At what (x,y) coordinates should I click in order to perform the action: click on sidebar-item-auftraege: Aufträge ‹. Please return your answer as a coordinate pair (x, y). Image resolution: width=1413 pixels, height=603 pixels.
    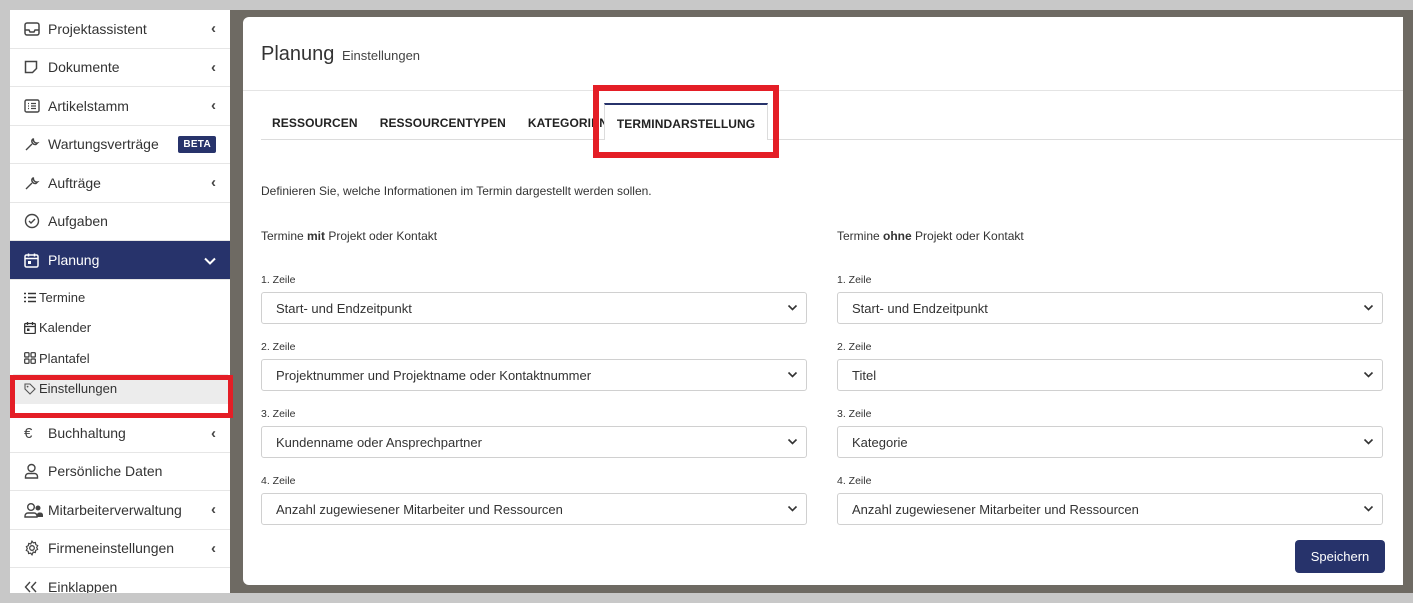
    Looking at the image, I should click on (120, 183).